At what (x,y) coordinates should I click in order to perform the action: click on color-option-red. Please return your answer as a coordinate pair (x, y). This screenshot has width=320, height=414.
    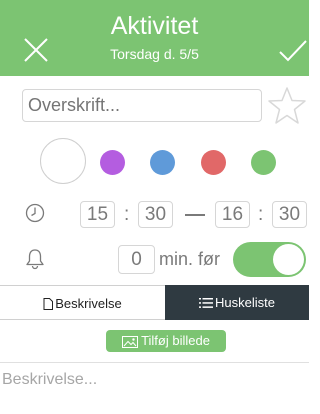
    Looking at the image, I should click on (213, 162).